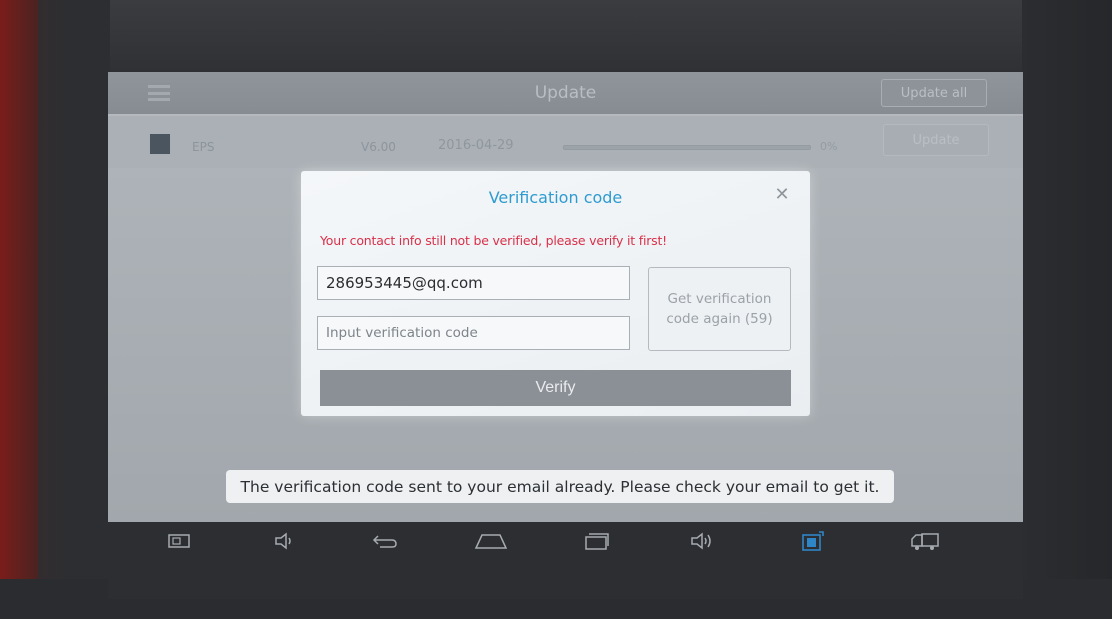  I want to click on device-bezel-top, so click(556, 35).